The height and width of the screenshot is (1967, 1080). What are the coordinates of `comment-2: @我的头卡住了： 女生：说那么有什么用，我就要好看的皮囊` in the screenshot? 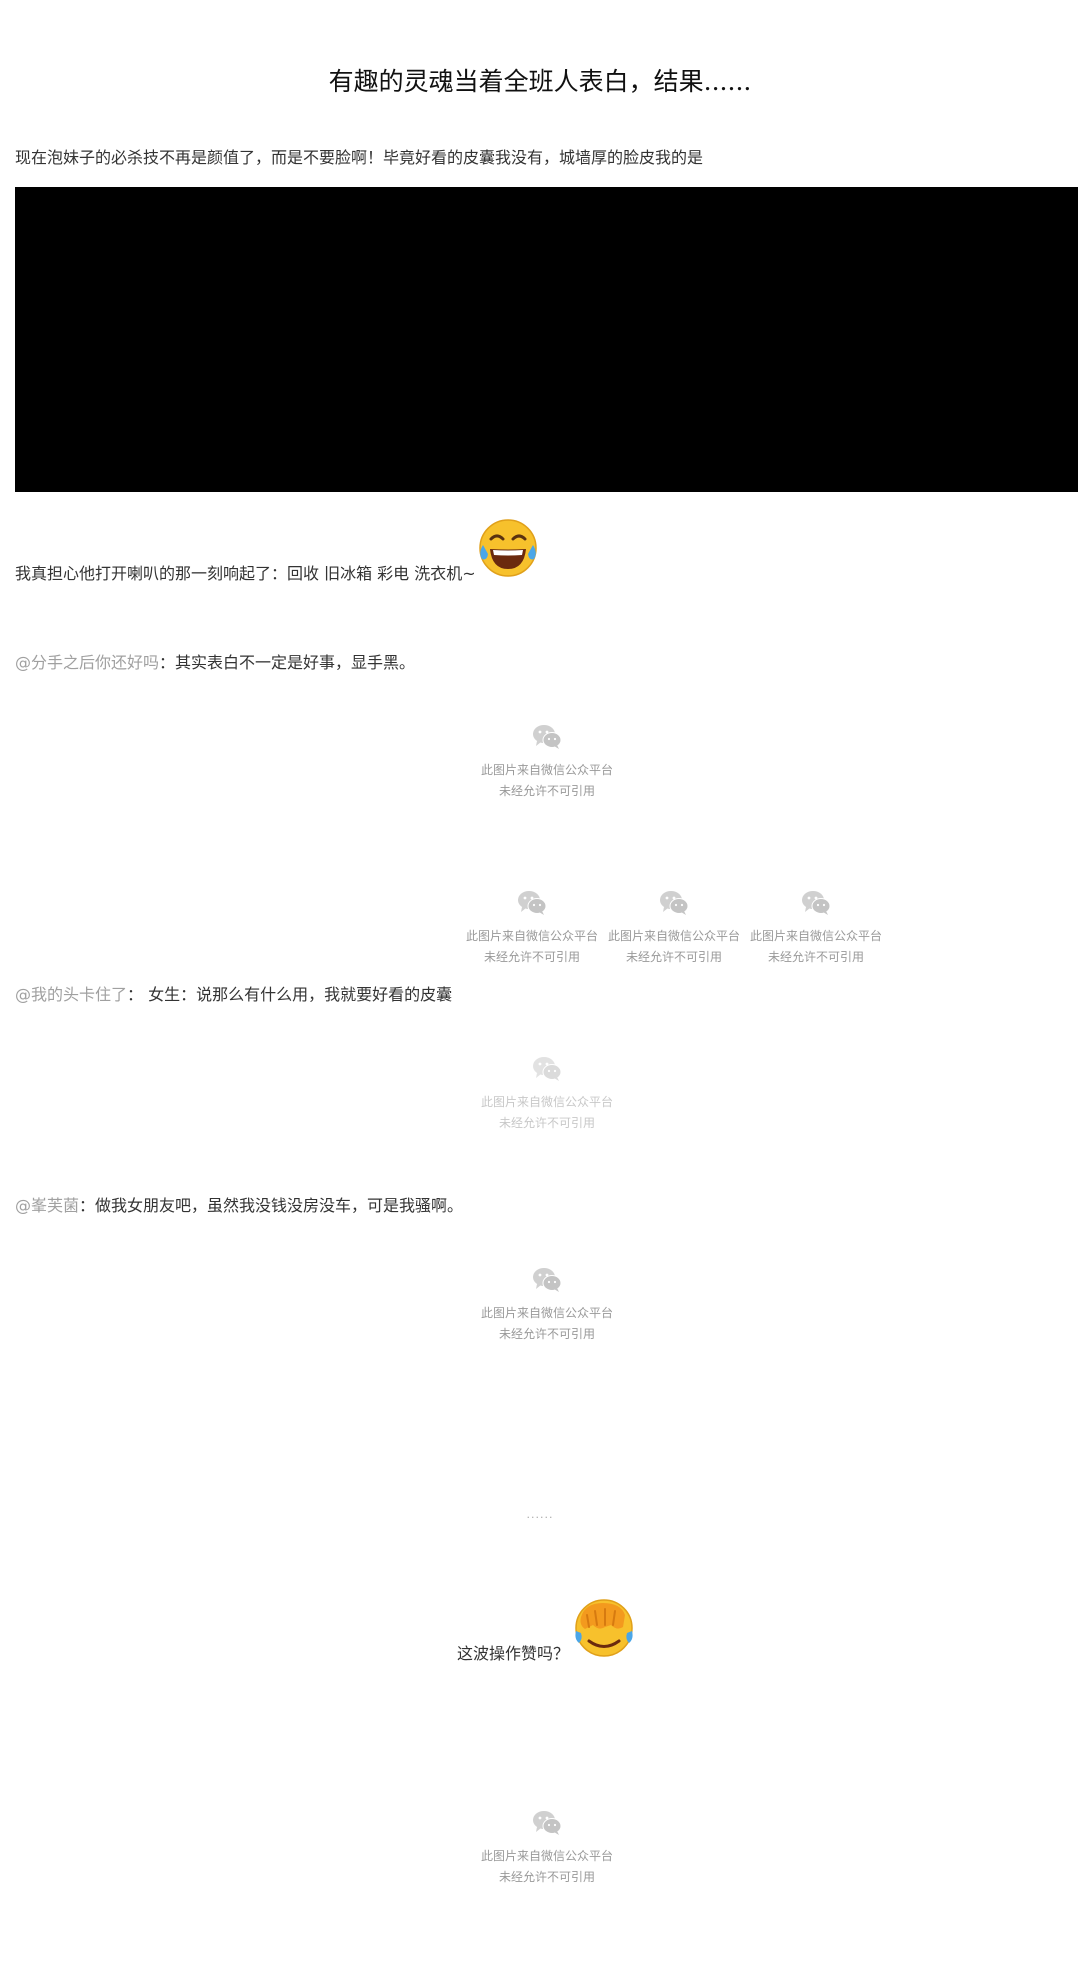 It's located at (233, 995).